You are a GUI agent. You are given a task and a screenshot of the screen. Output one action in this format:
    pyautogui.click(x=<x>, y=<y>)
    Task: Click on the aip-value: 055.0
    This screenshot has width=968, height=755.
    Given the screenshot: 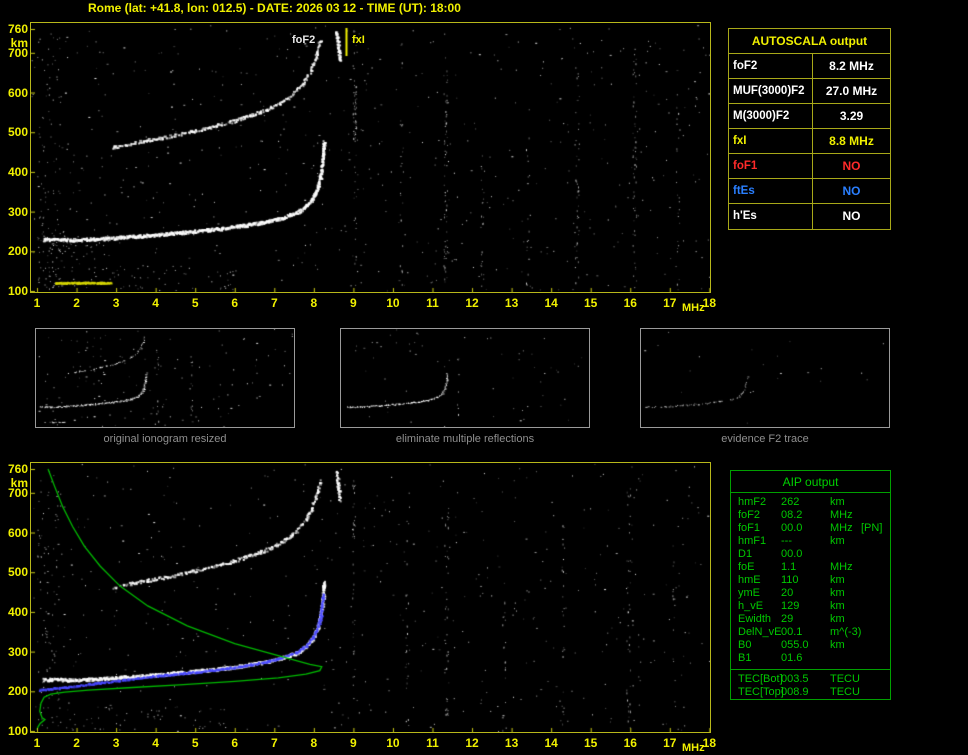 What is the action you would take?
    pyautogui.click(x=795, y=645)
    